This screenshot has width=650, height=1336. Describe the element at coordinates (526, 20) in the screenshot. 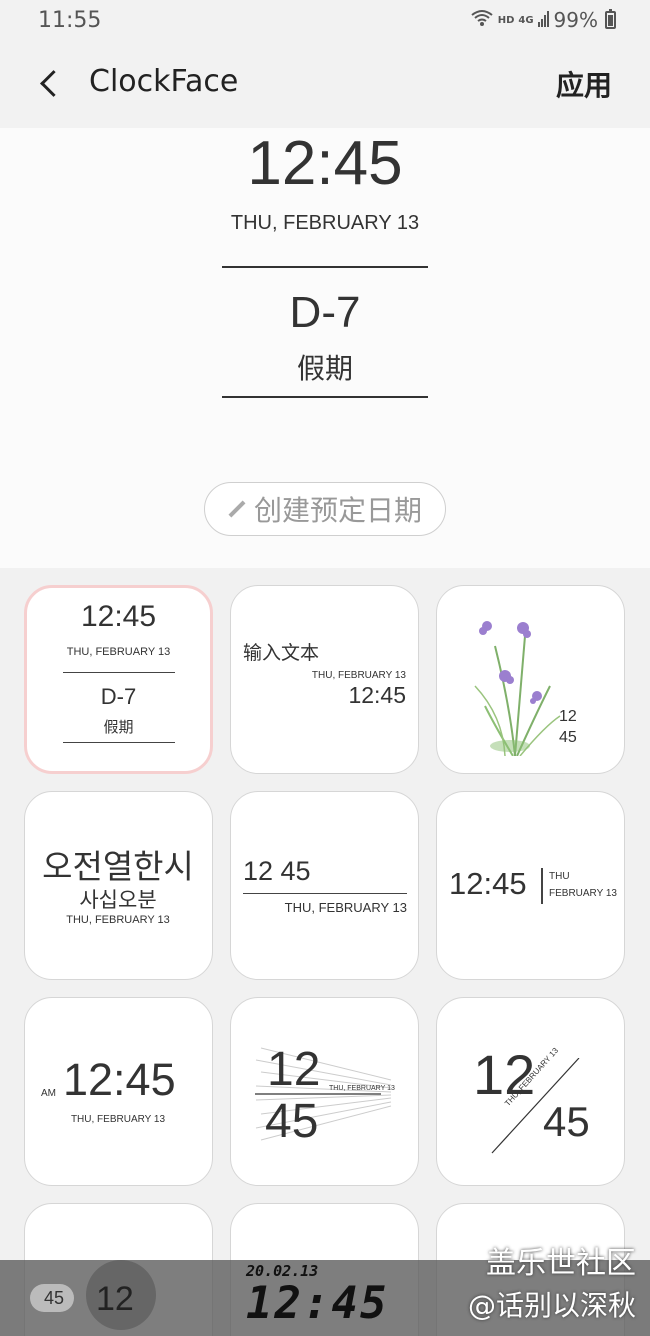

I see `network-indicator: 4G` at that location.